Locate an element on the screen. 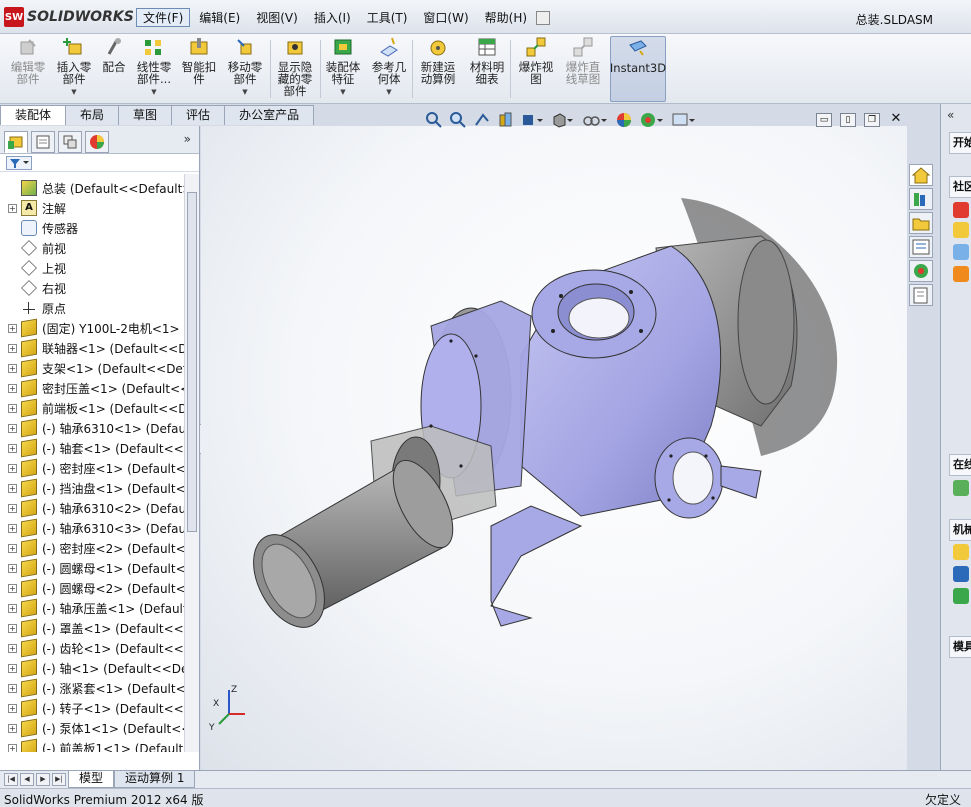 The image size is (971, 807). solidworks-logo: SW SOLIDWORKS ▶ is located at coordinates (76, 17).